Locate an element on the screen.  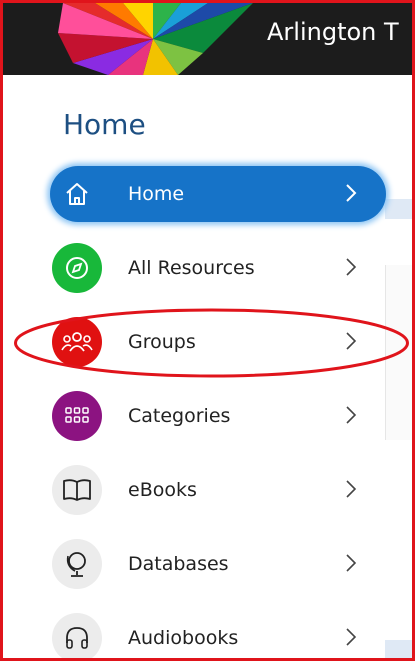
menu-item-label: eBooks is located at coordinates (162, 490).